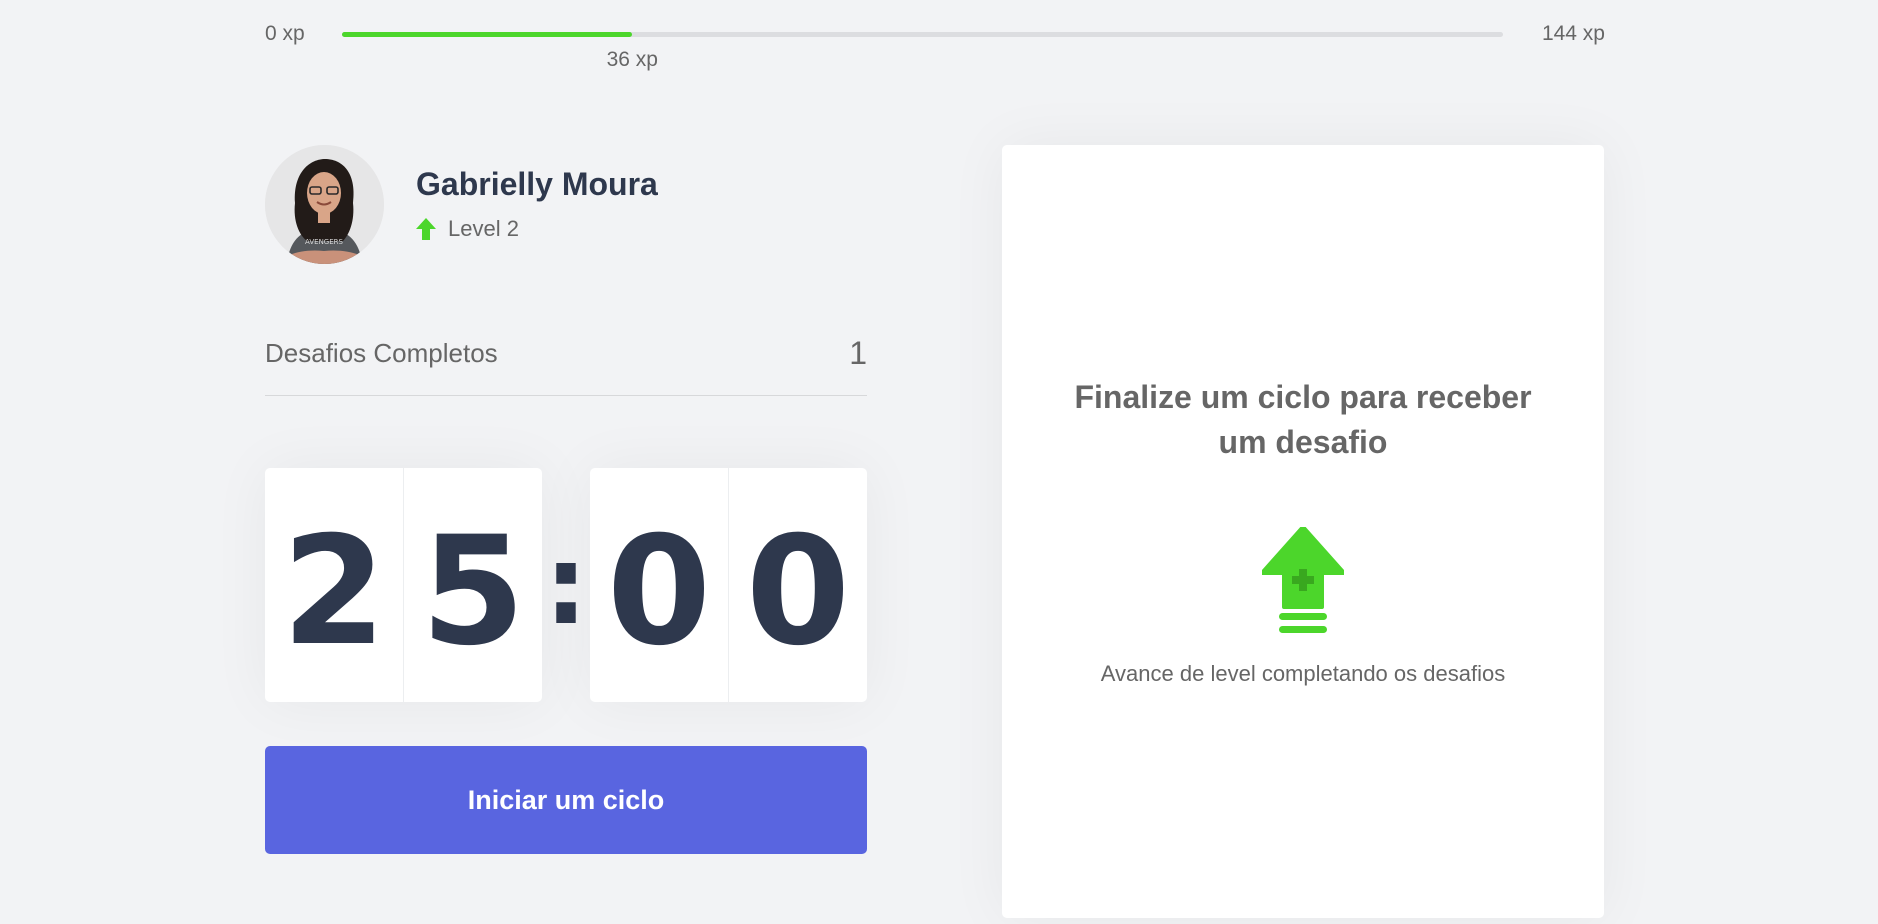  I want to click on level-up-icon, so click(1303, 580).